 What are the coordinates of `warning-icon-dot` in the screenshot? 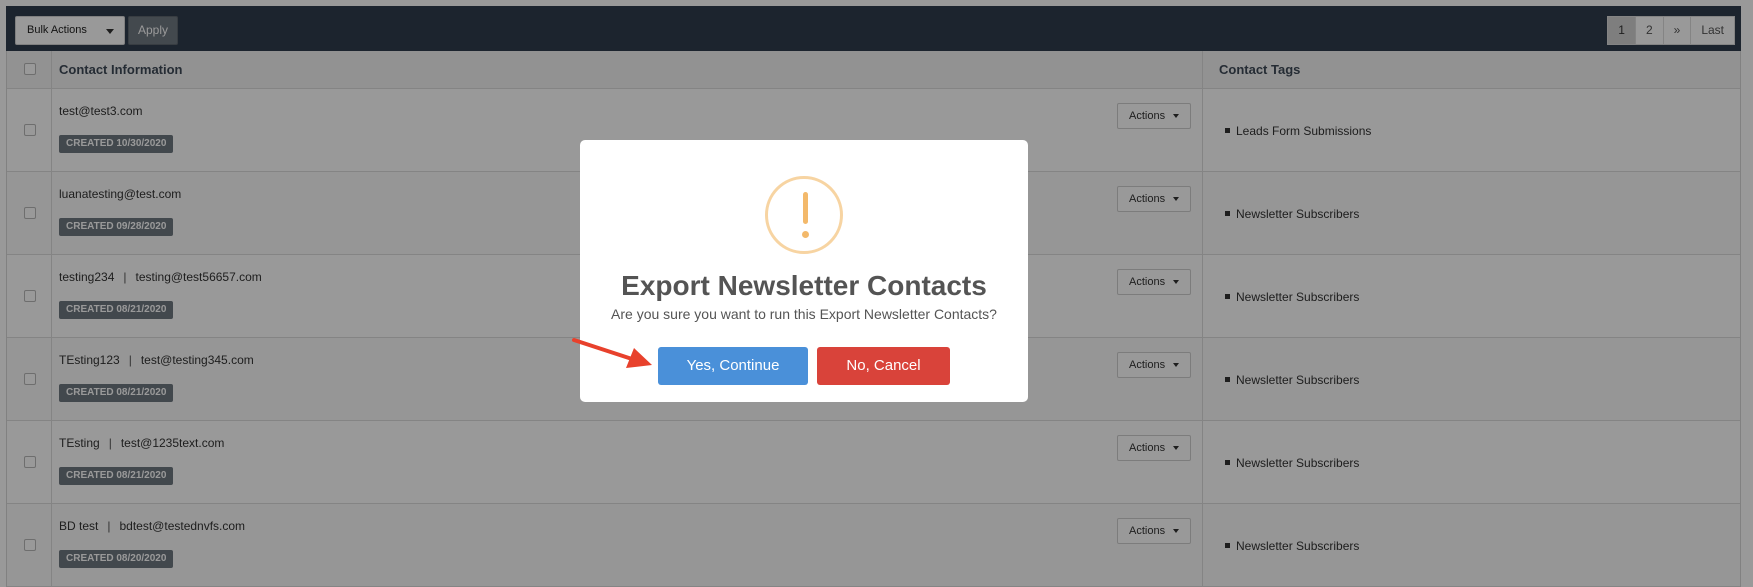 It's located at (805, 234).